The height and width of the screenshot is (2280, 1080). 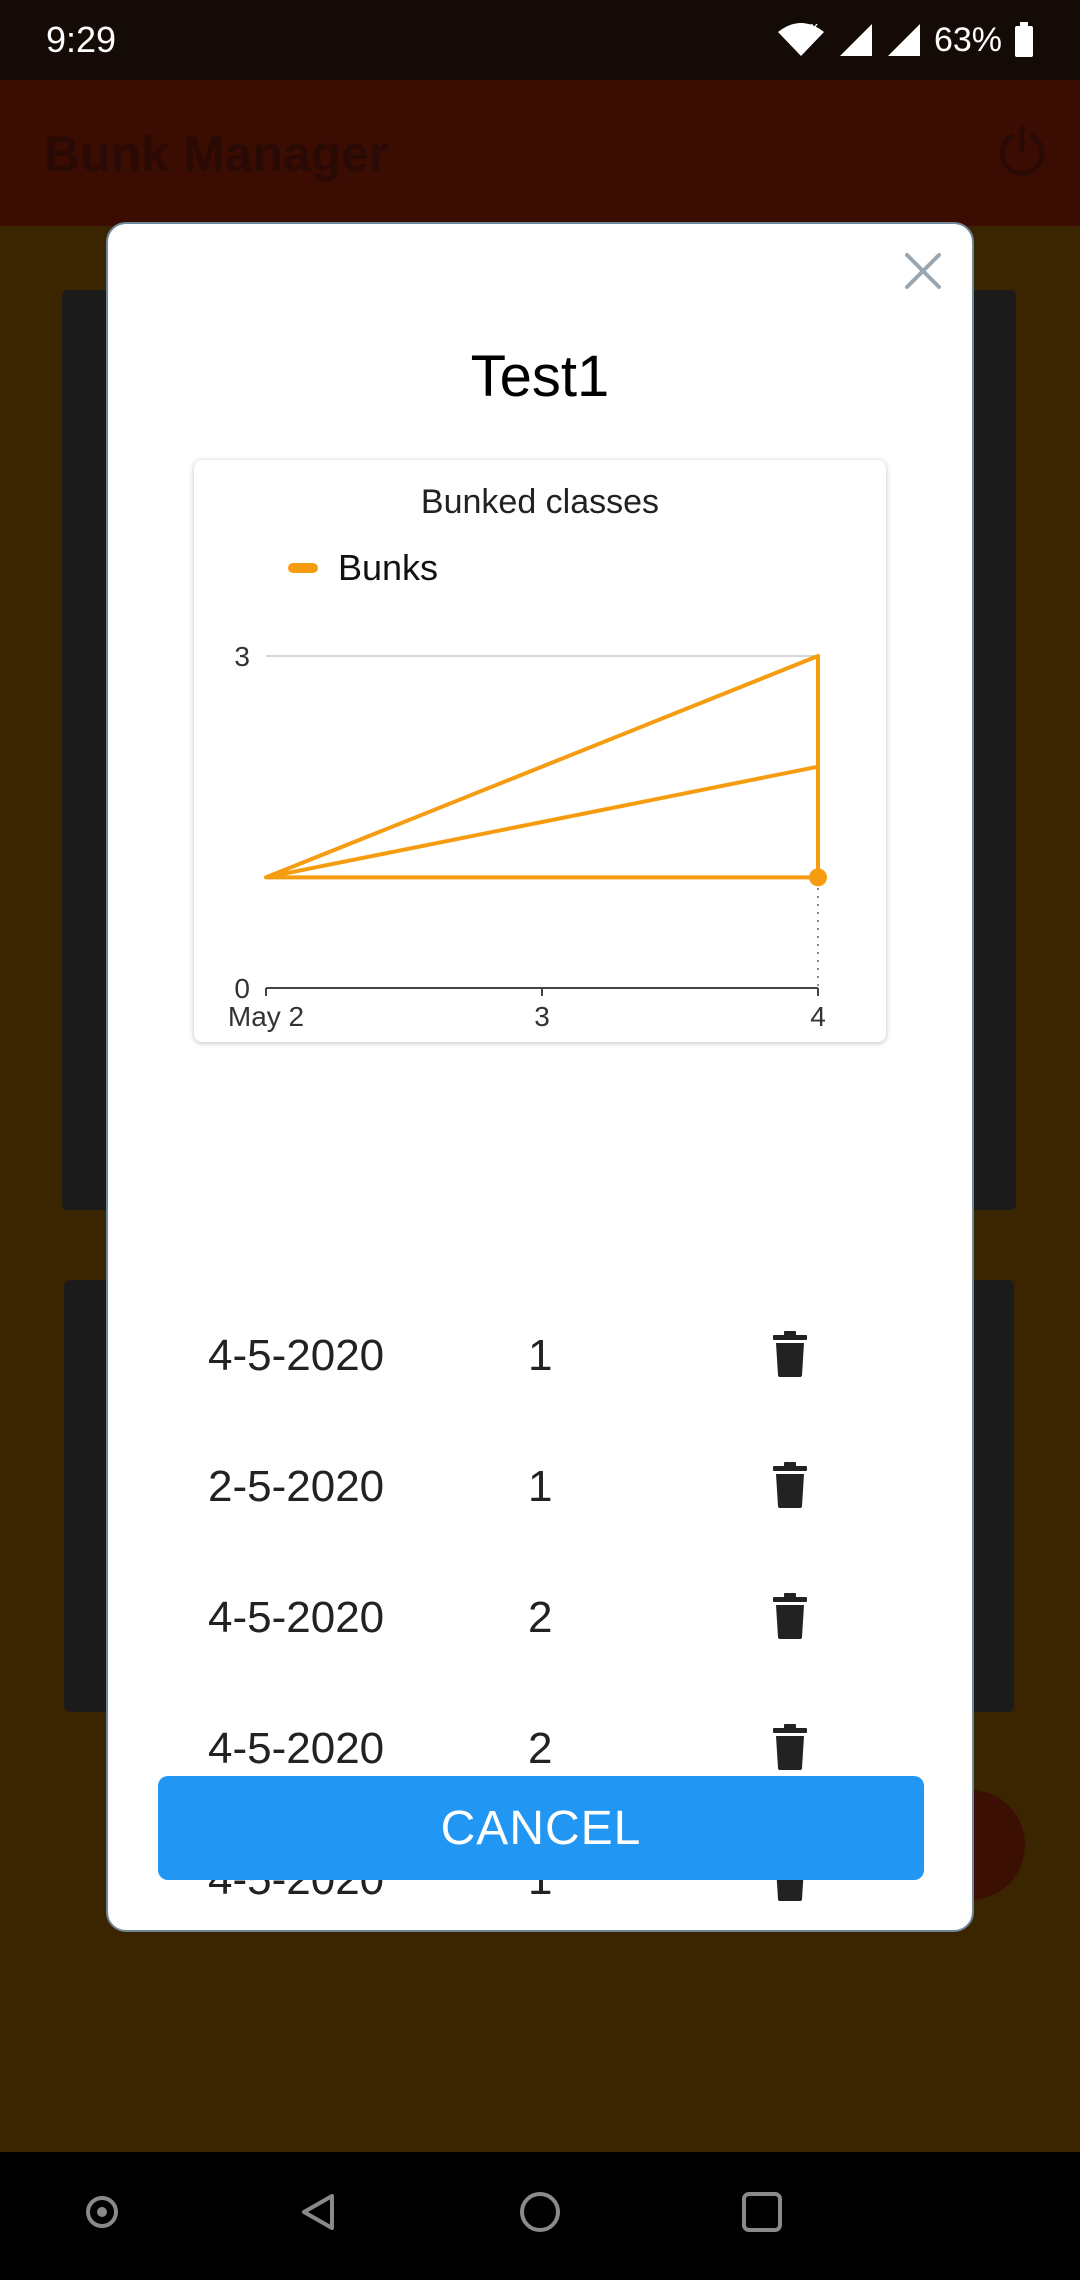 What do you see at coordinates (541, 1828) in the screenshot?
I see `cancel-button: CANCEL` at bounding box center [541, 1828].